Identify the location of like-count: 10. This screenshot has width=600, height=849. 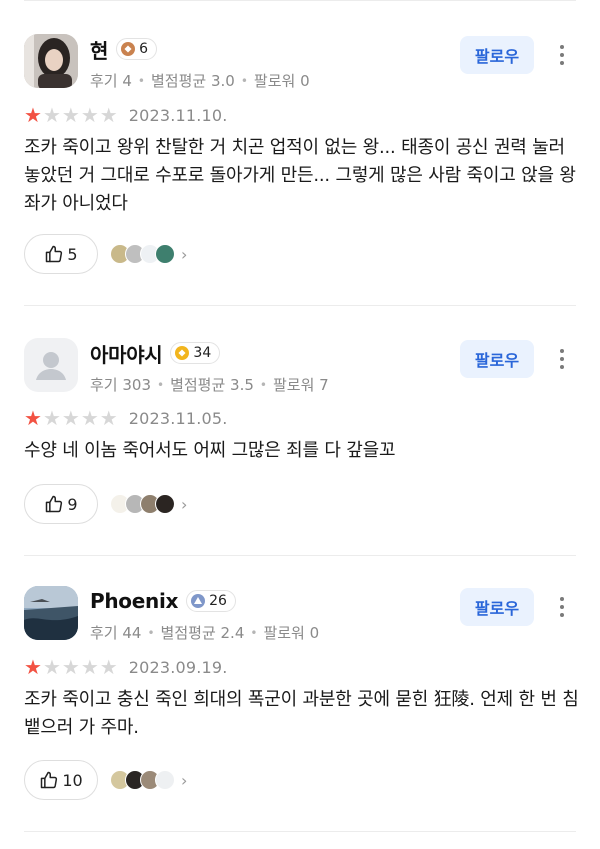
(72, 780).